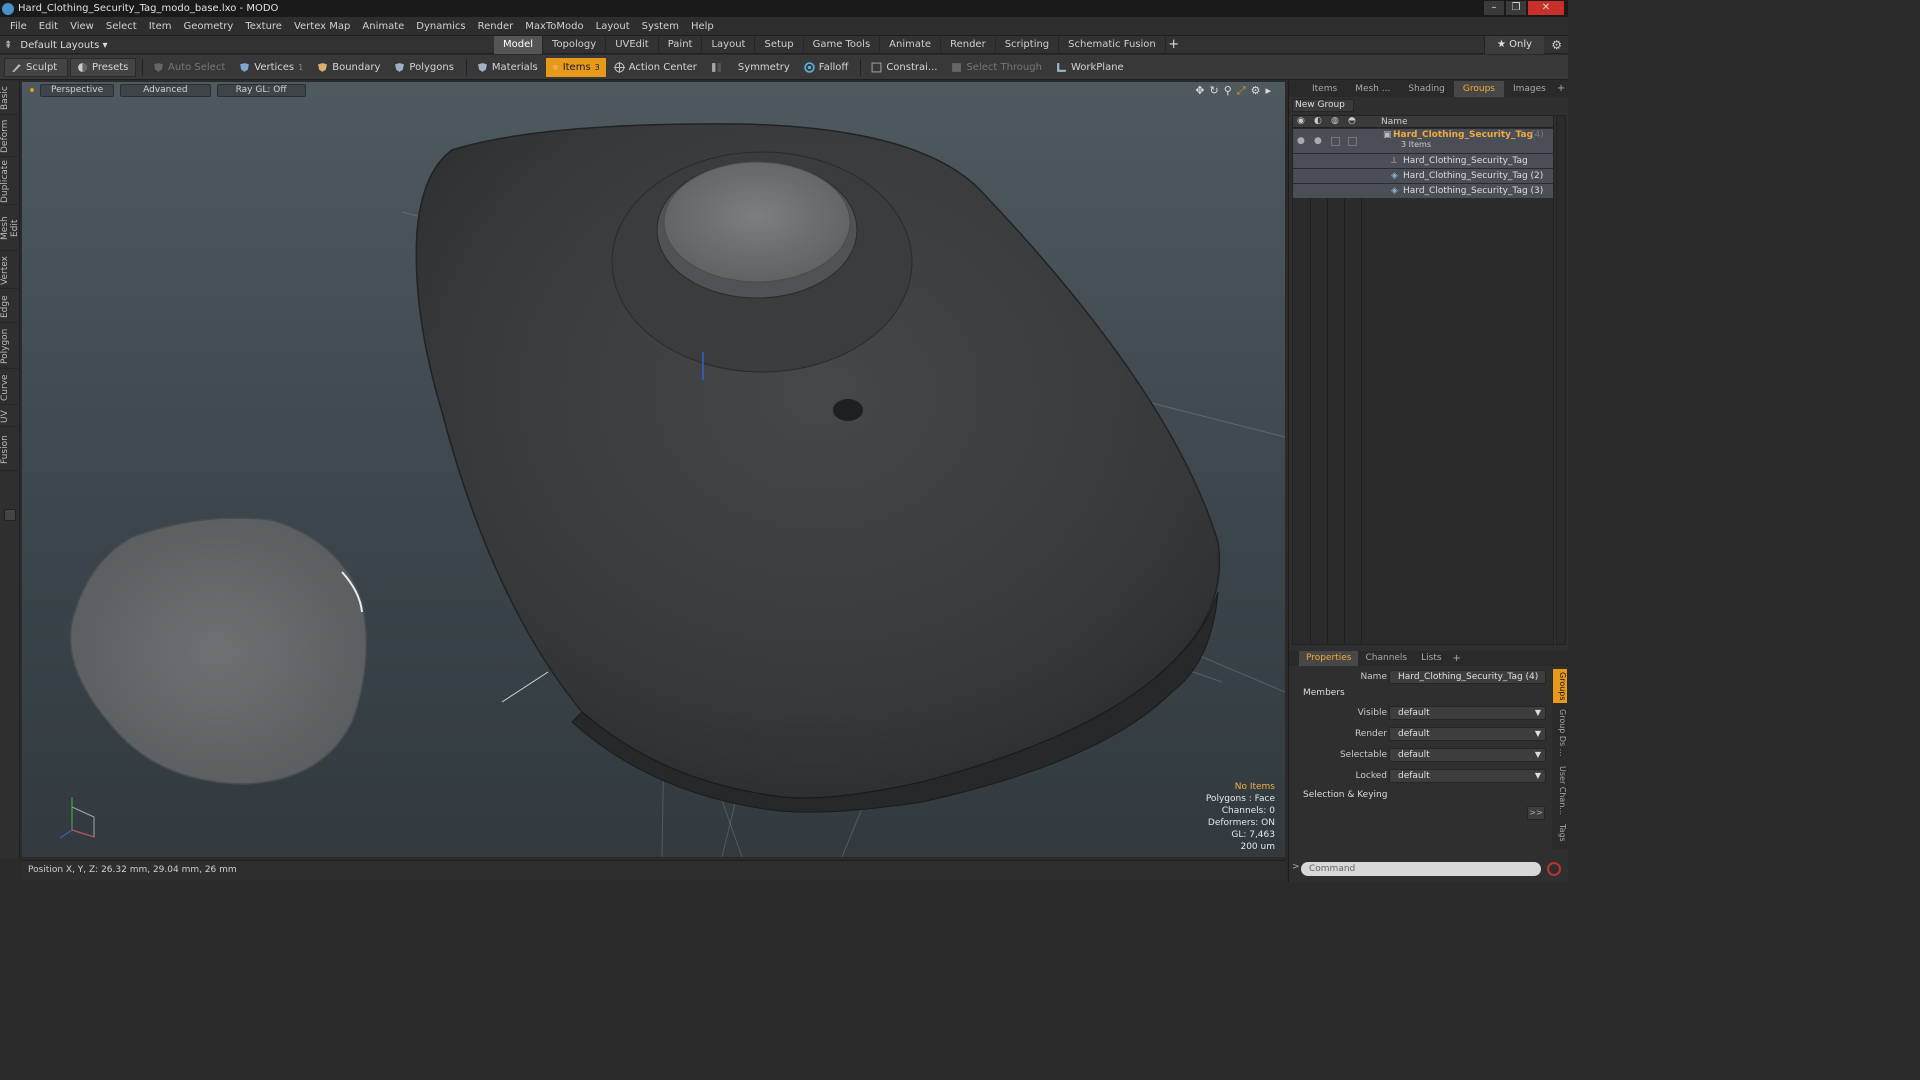 Image resolution: width=1920 pixels, height=1080 pixels. What do you see at coordinates (496, 26) in the screenshot?
I see `menu-render: Render` at bounding box center [496, 26].